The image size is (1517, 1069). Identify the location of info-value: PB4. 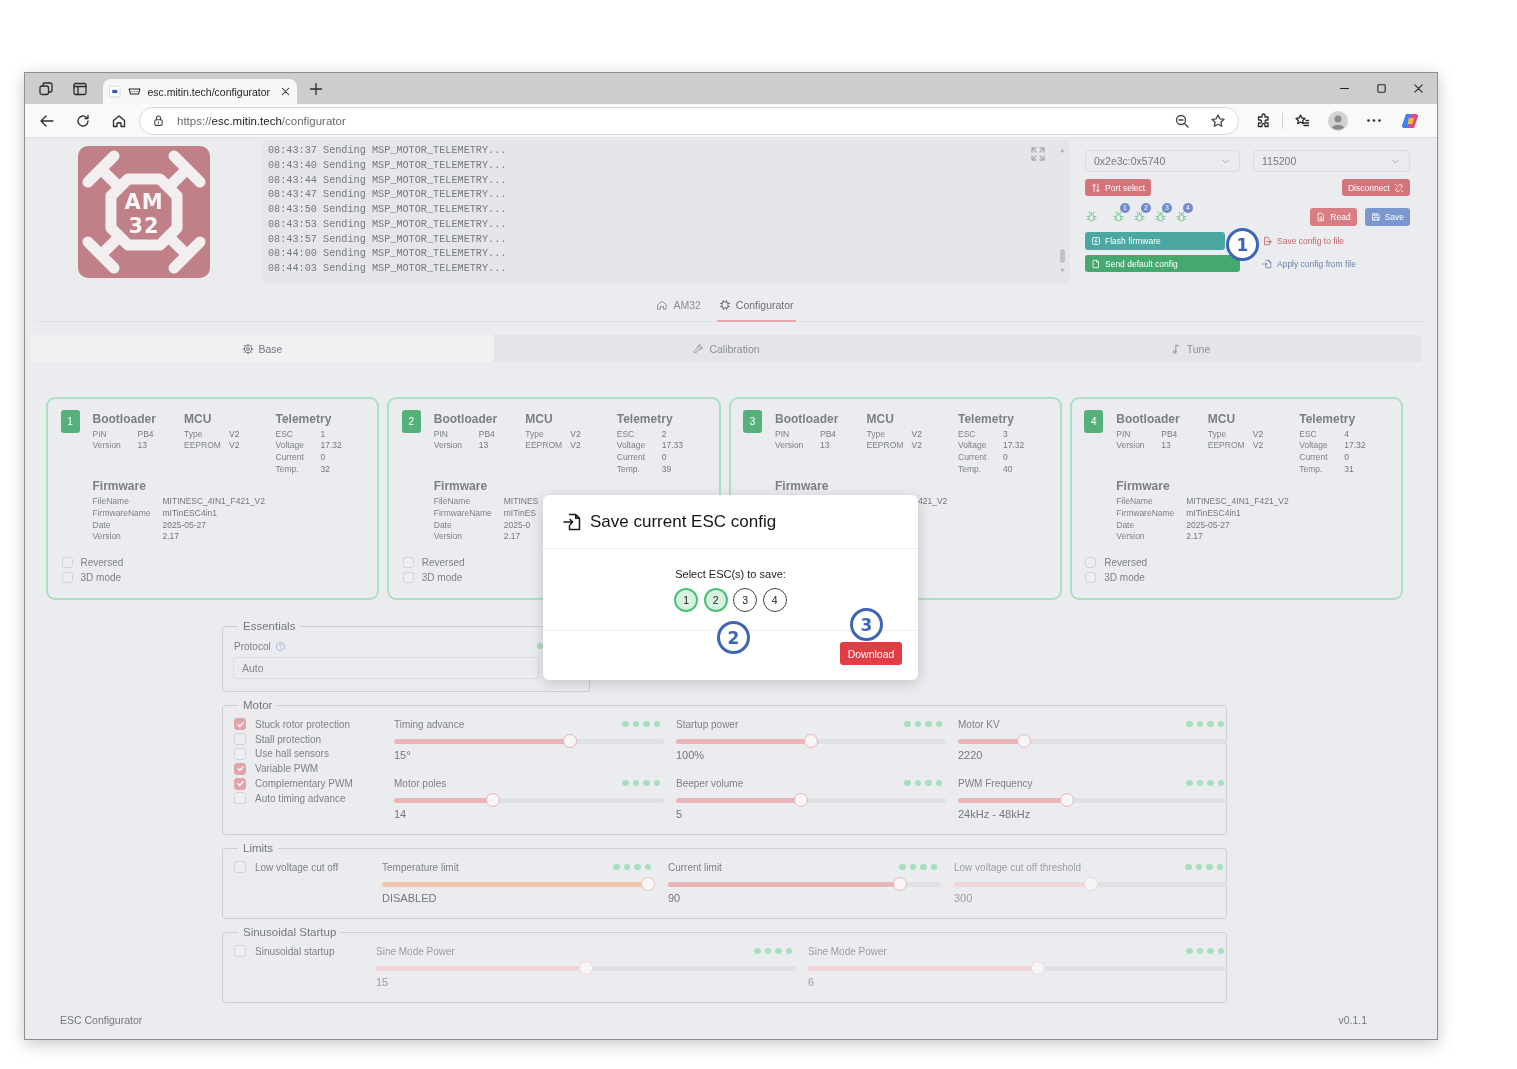
(145, 434).